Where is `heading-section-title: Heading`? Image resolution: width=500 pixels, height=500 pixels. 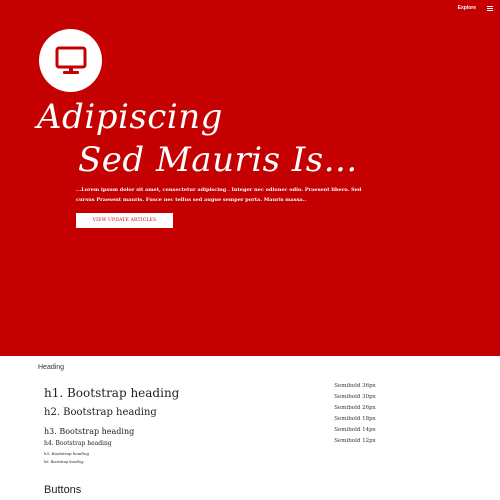
heading-section-title: Heading is located at coordinates (51, 367).